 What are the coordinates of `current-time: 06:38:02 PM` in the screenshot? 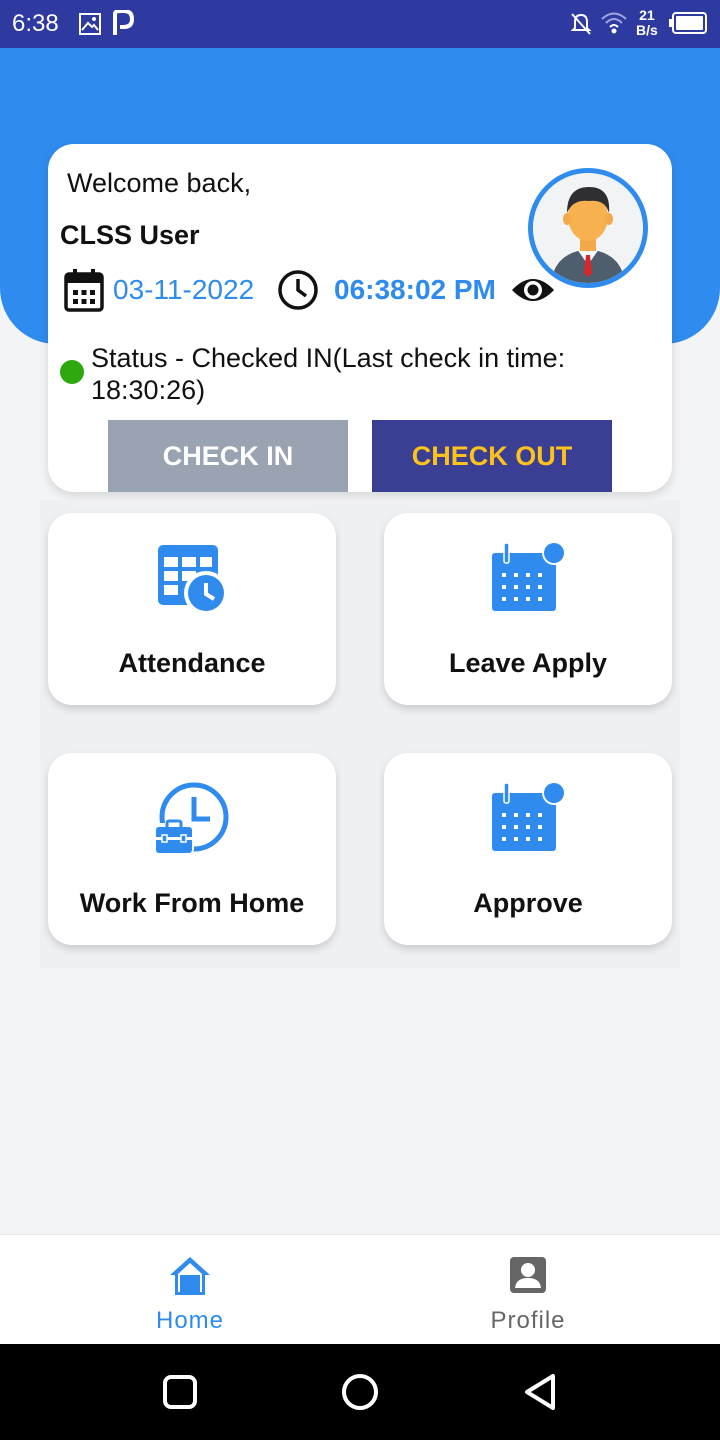 It's located at (415, 289).